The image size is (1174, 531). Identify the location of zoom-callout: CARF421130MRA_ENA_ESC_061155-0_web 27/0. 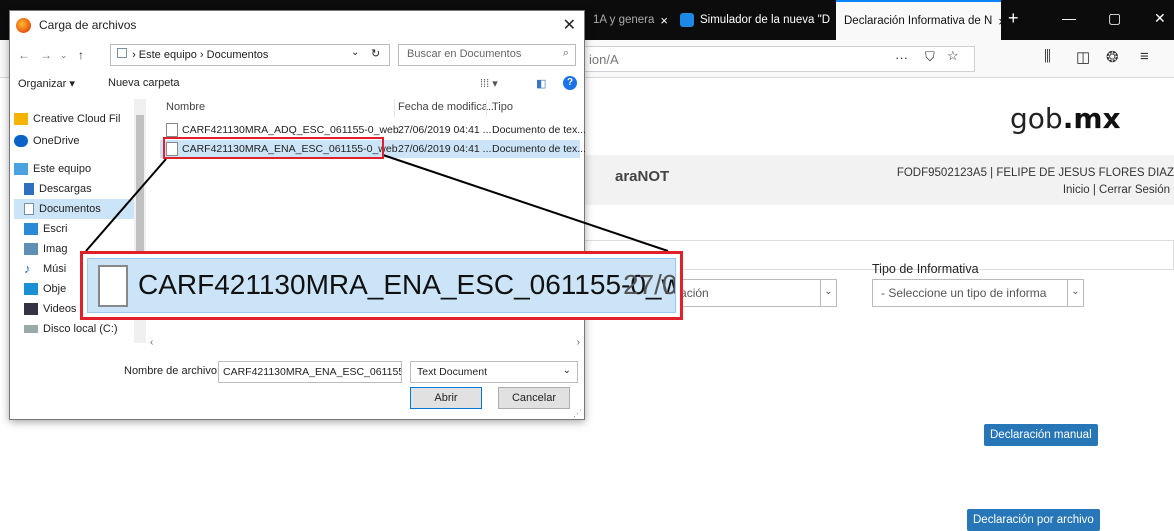
(381, 285).